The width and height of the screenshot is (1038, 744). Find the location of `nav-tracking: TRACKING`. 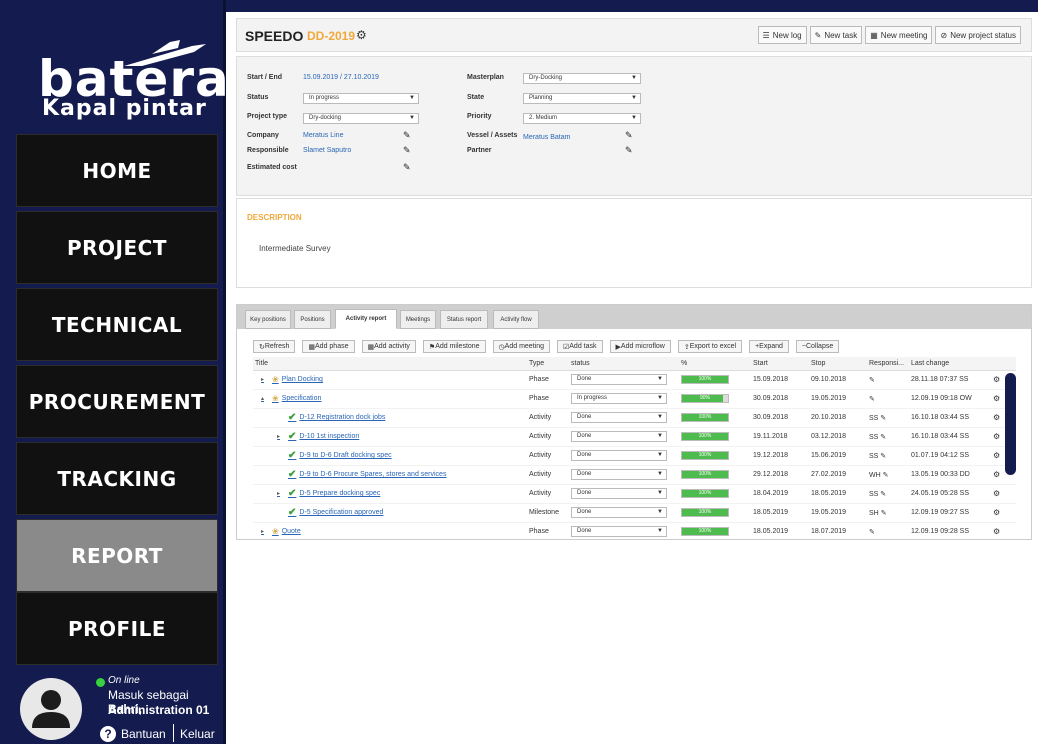

nav-tracking: TRACKING is located at coordinates (117, 478).